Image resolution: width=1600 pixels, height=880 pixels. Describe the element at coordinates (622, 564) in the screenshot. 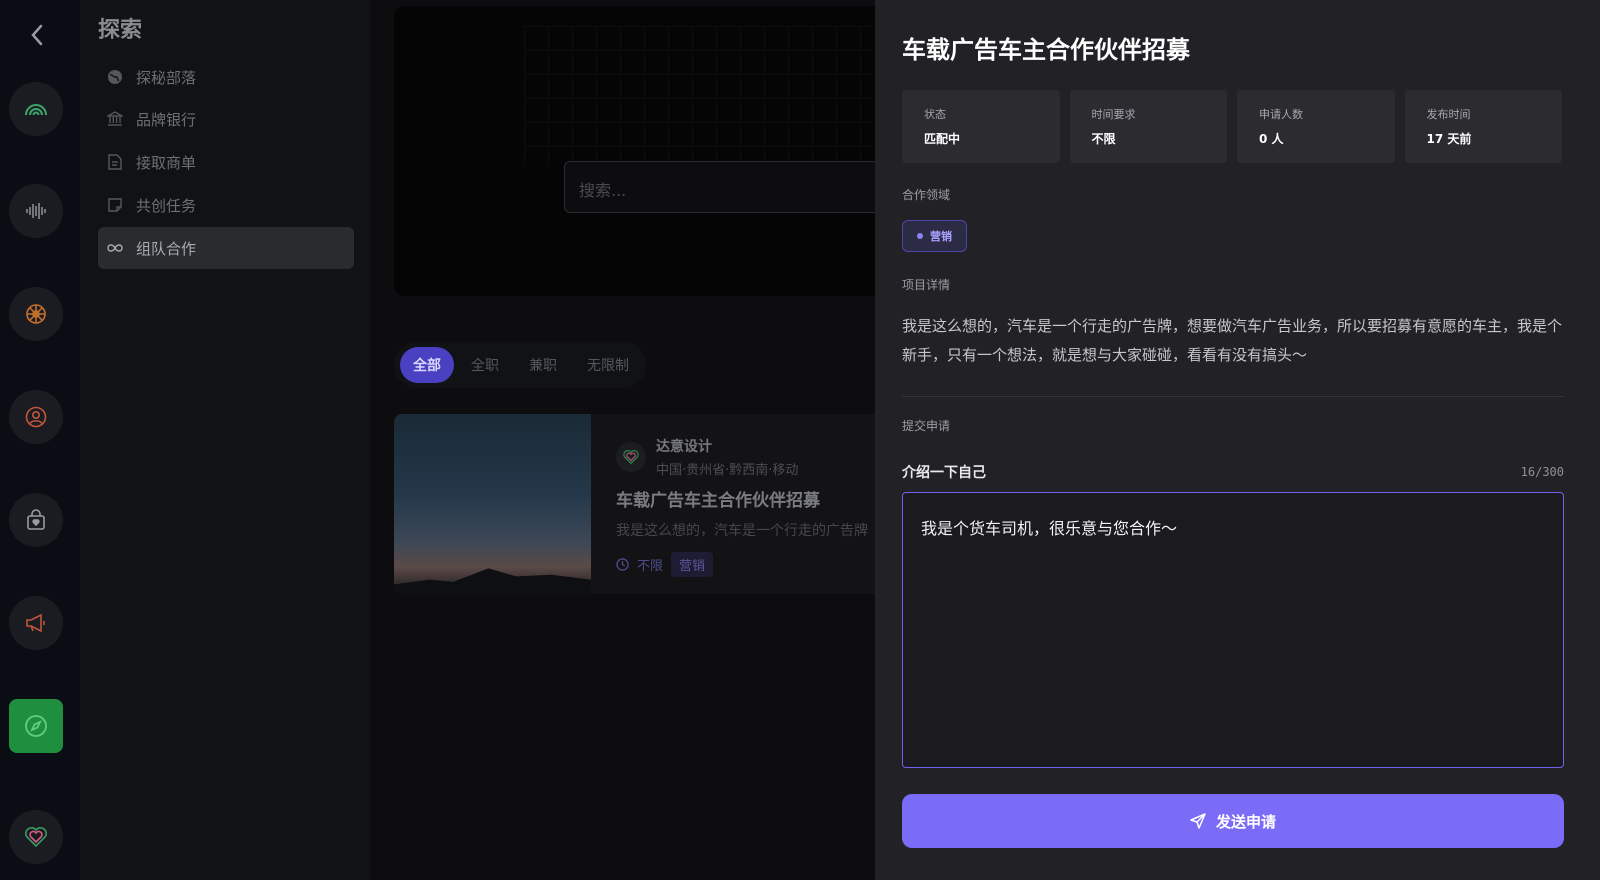

I see `clock-icon` at that location.